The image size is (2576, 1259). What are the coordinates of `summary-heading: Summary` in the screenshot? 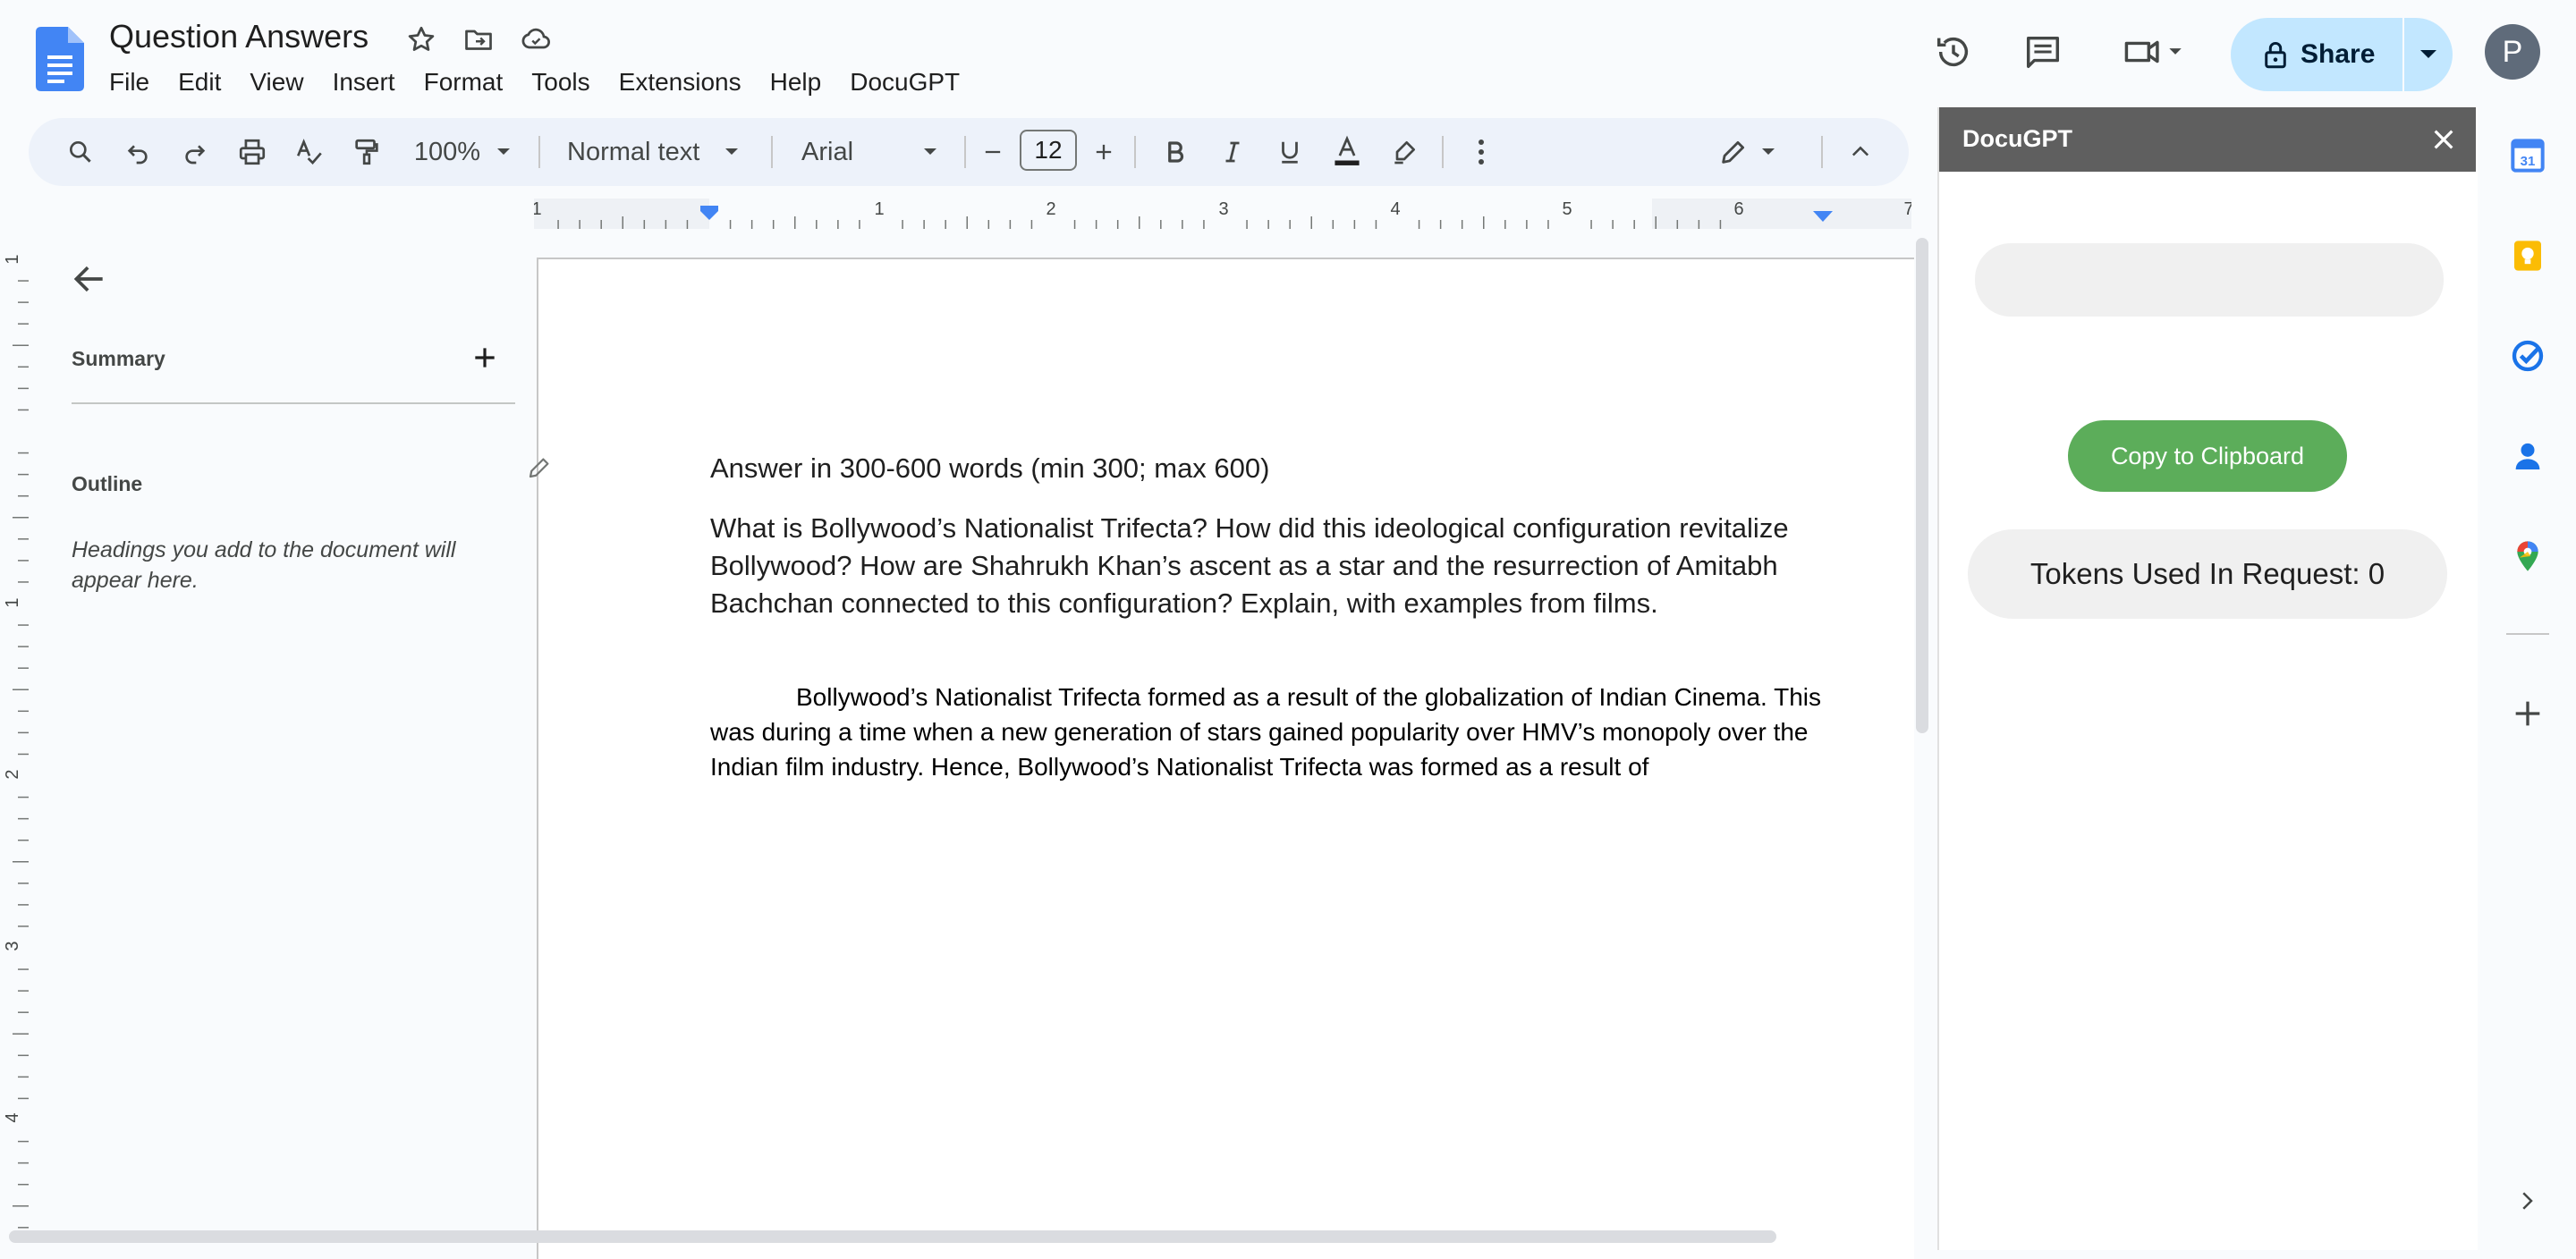 It's located at (118, 358).